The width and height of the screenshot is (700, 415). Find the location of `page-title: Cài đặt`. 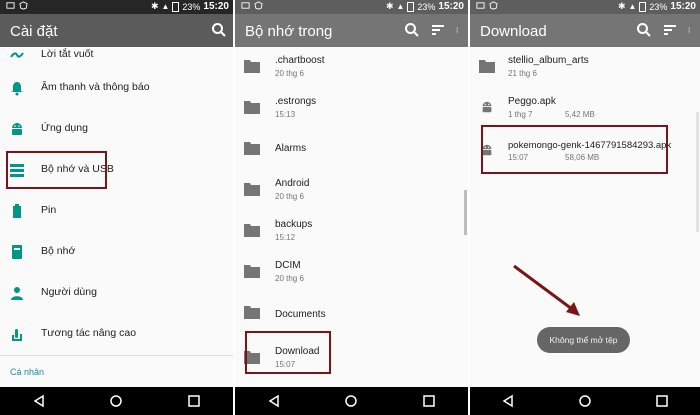

page-title: Cài đặt is located at coordinates (34, 31).